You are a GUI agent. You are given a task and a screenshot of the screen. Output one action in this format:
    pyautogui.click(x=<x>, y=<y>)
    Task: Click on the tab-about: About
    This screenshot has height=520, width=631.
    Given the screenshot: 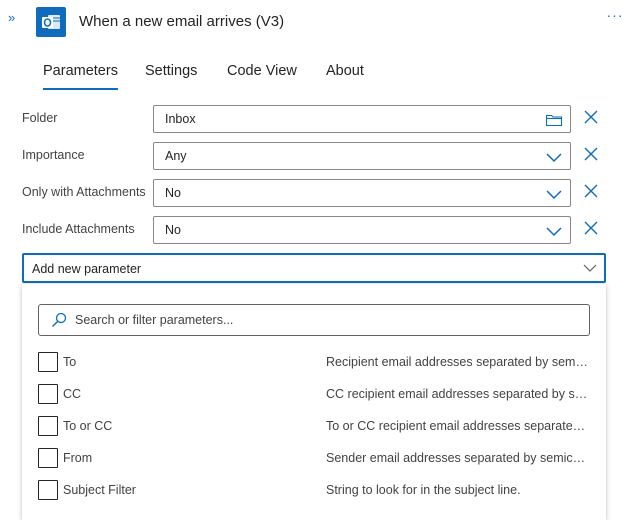 What is the action you would take?
    pyautogui.click(x=345, y=73)
    